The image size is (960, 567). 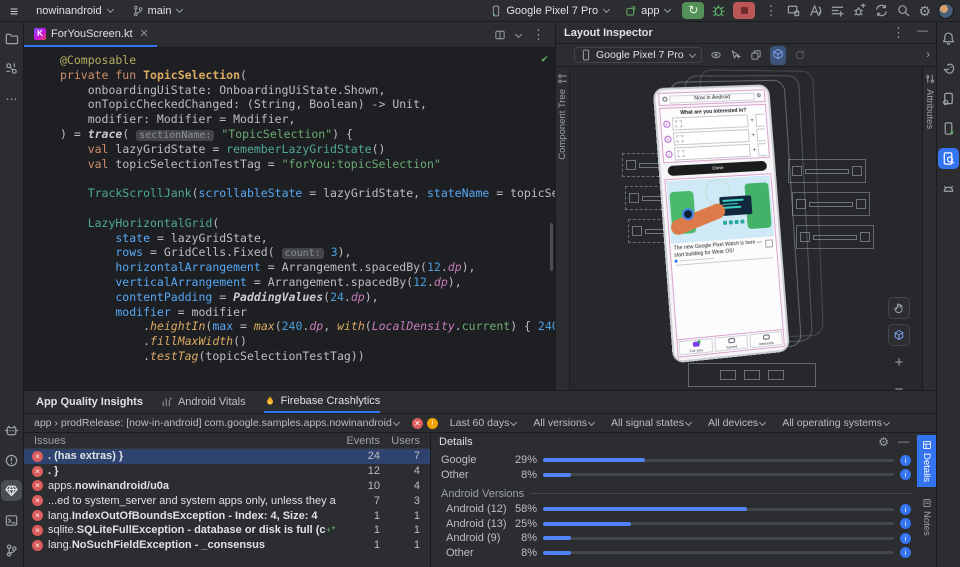 I want to click on inspector-device-selector: Google Pixel 7 Pro, so click(x=638, y=55).